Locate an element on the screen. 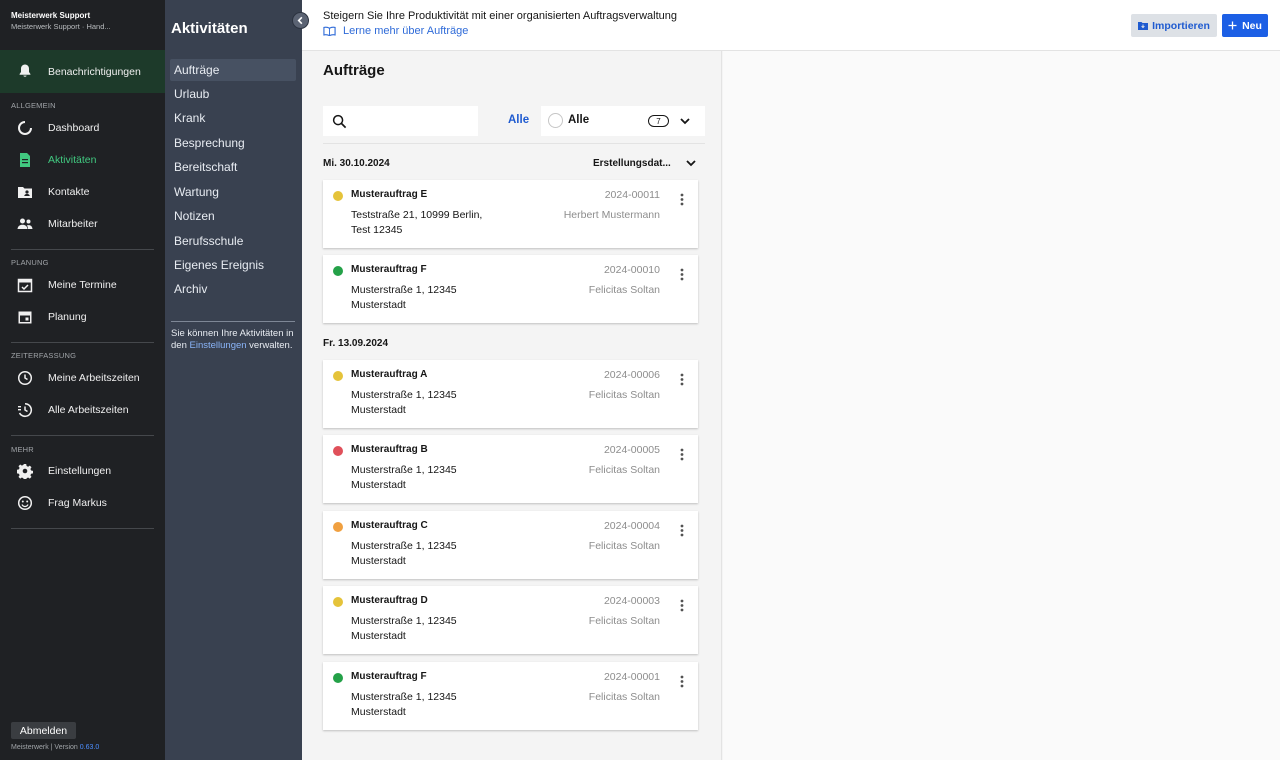 Image resolution: width=1280 pixels, height=760 pixels. gear-icon is located at coordinates (25, 471).